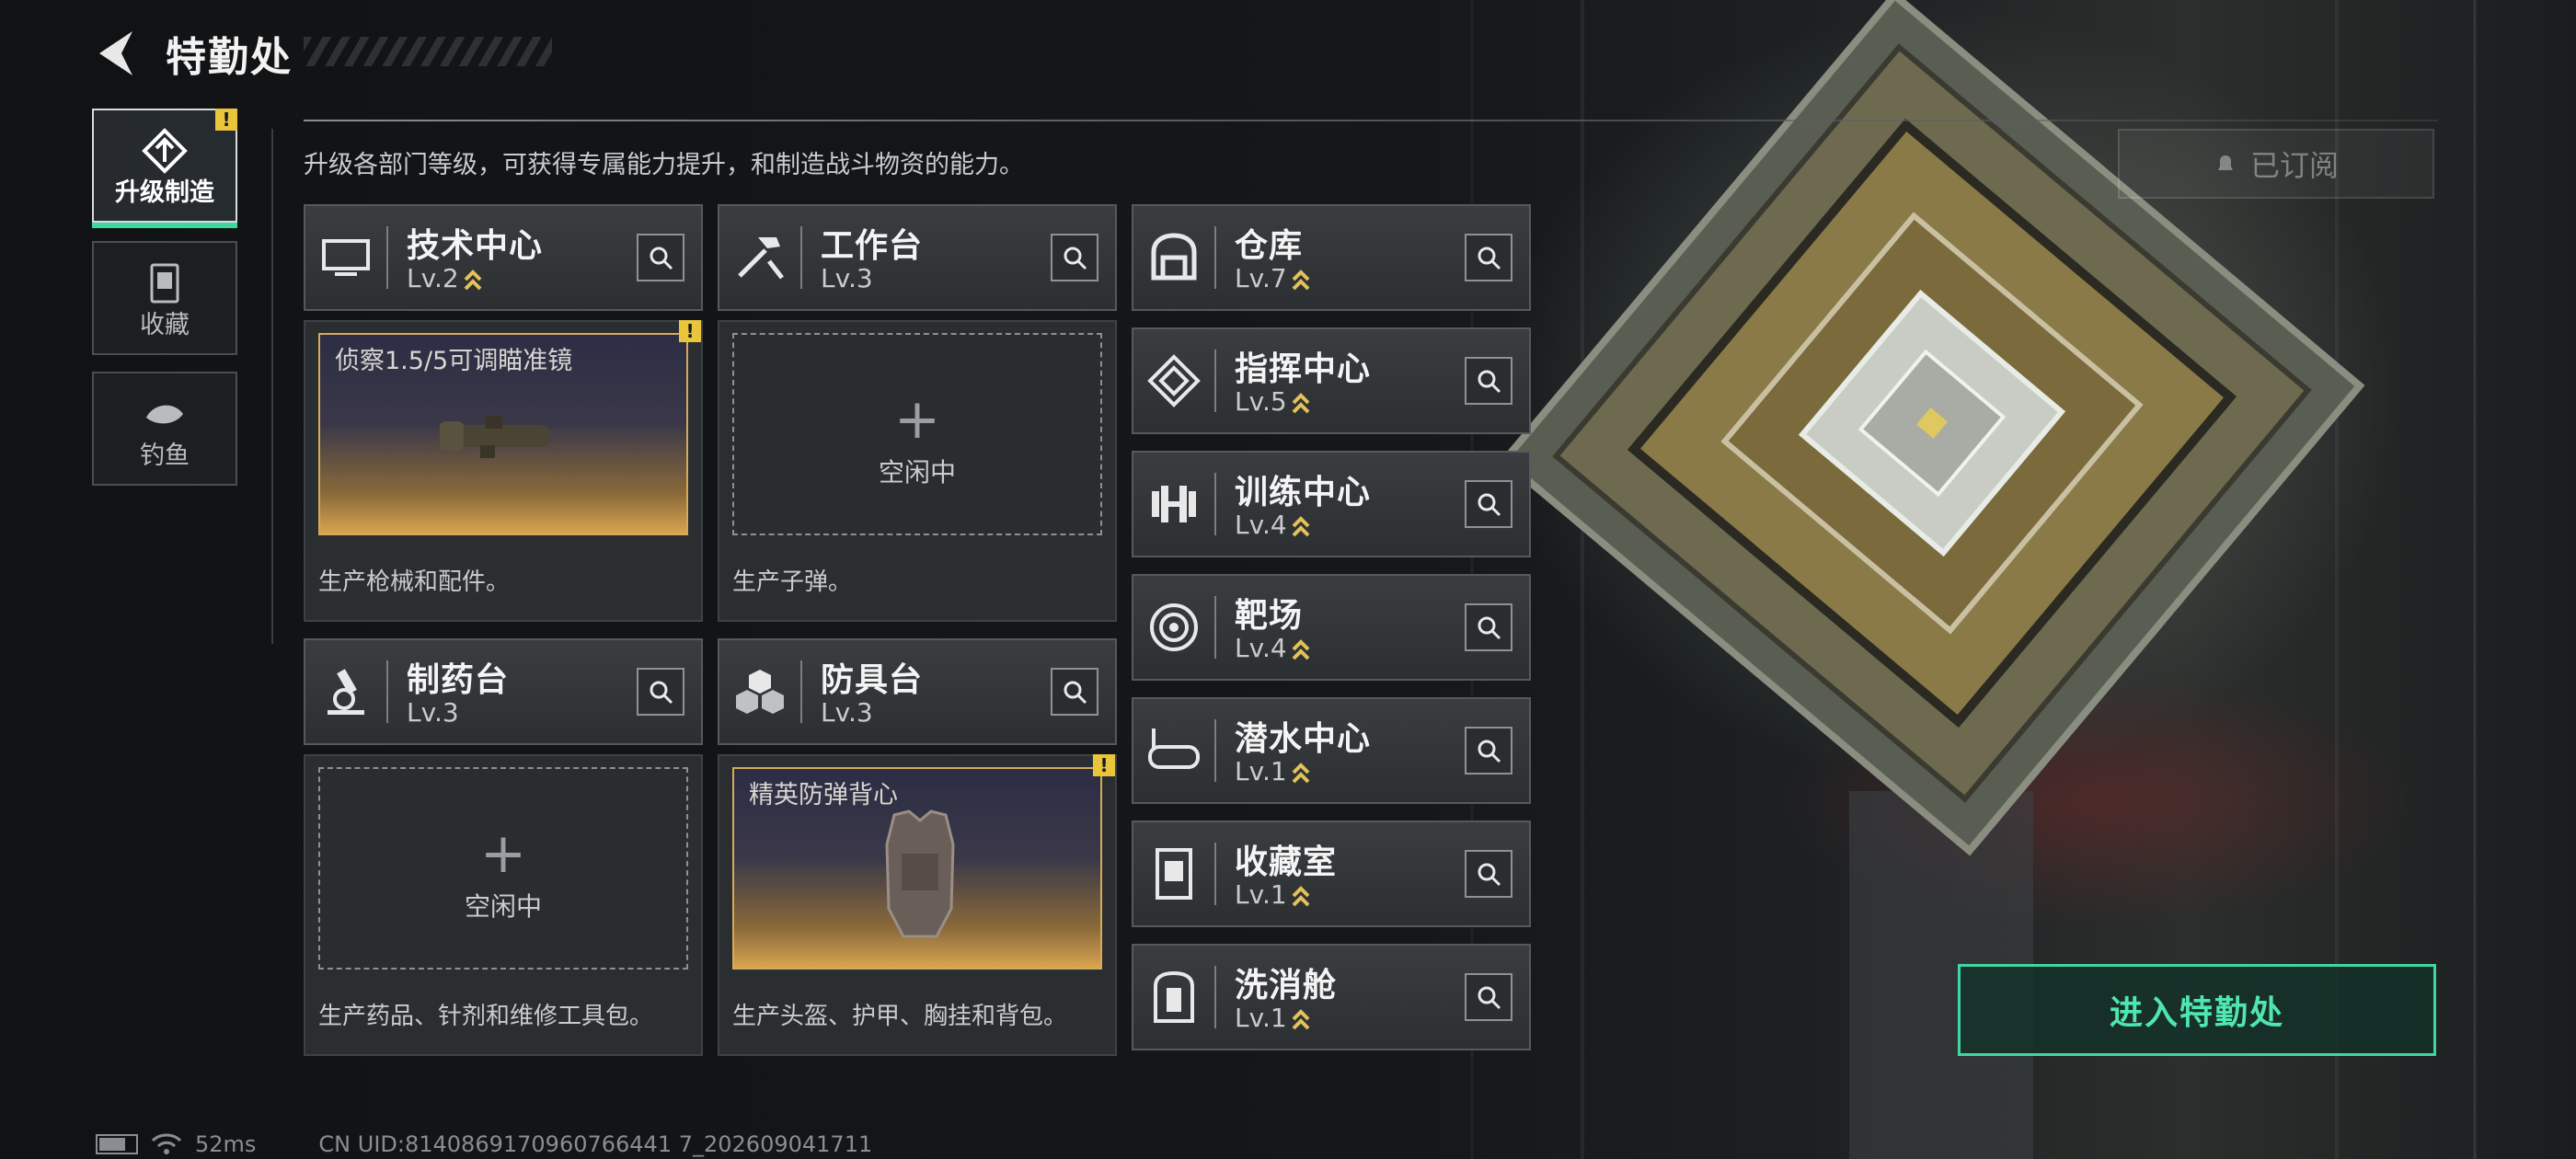 This screenshot has height=1159, width=2576. What do you see at coordinates (1331, 504) in the screenshot?
I see `facility-card-training-center: 训练中心 Lv.4` at bounding box center [1331, 504].